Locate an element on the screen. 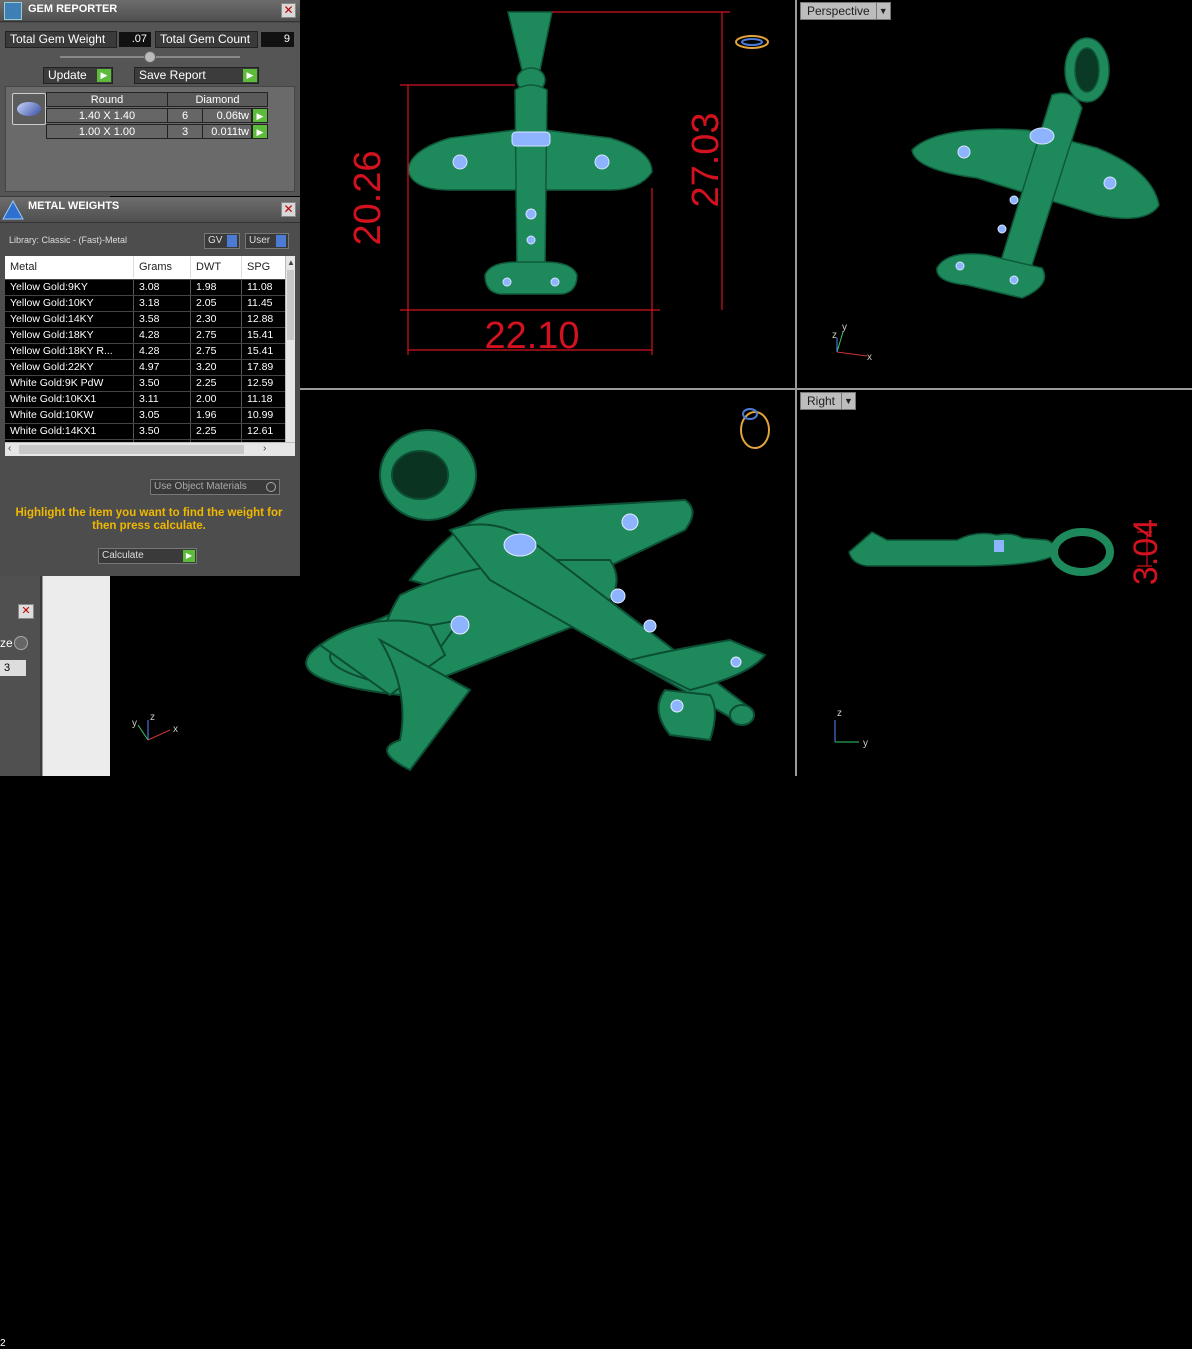 The height and width of the screenshot is (1349, 1192). dim-thickness: 3.04 is located at coordinates (1146, 552).